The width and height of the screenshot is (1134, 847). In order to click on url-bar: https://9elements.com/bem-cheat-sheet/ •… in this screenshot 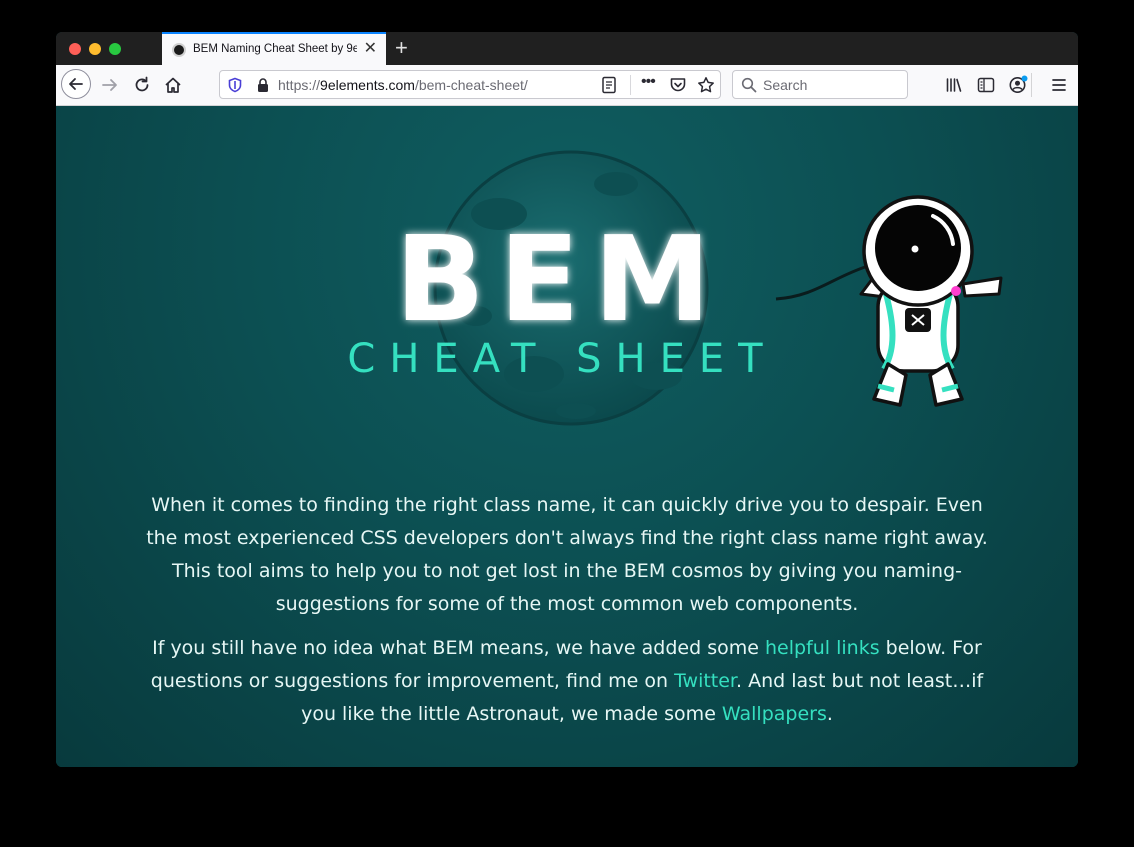, I will do `click(470, 84)`.